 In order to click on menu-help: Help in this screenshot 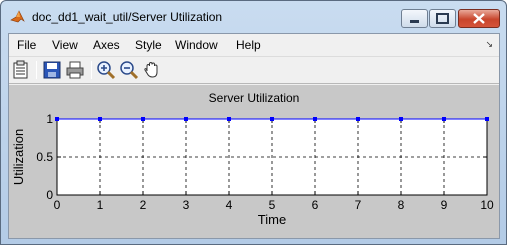, I will do `click(248, 45)`.